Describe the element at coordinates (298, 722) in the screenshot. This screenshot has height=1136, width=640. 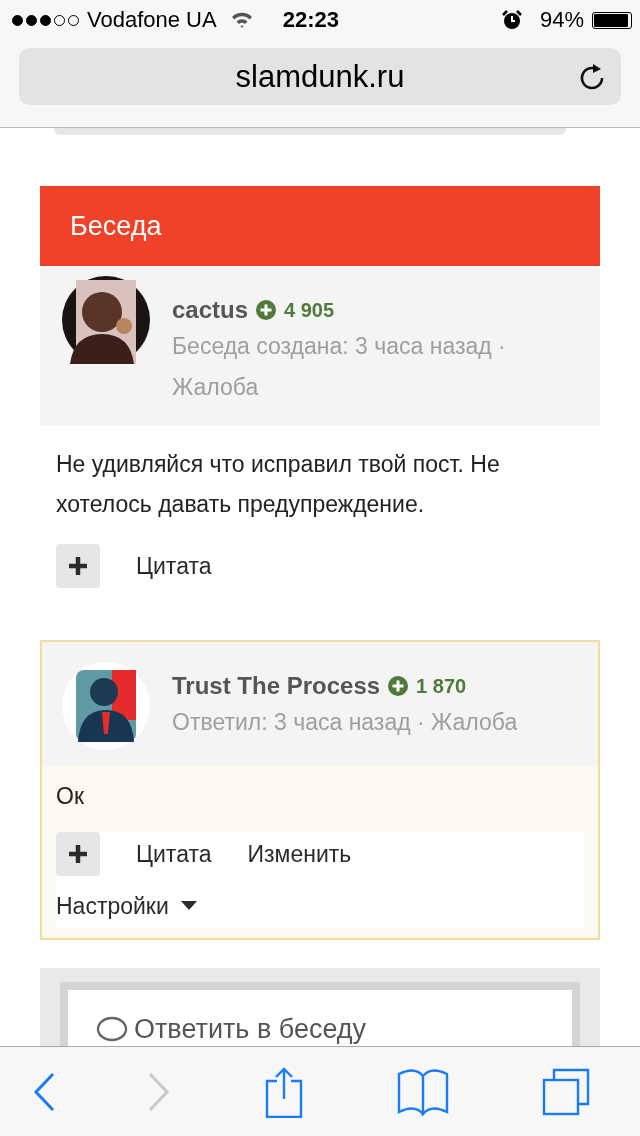
I see `post-meta: Ответил: 3 часа назад ·` at that location.